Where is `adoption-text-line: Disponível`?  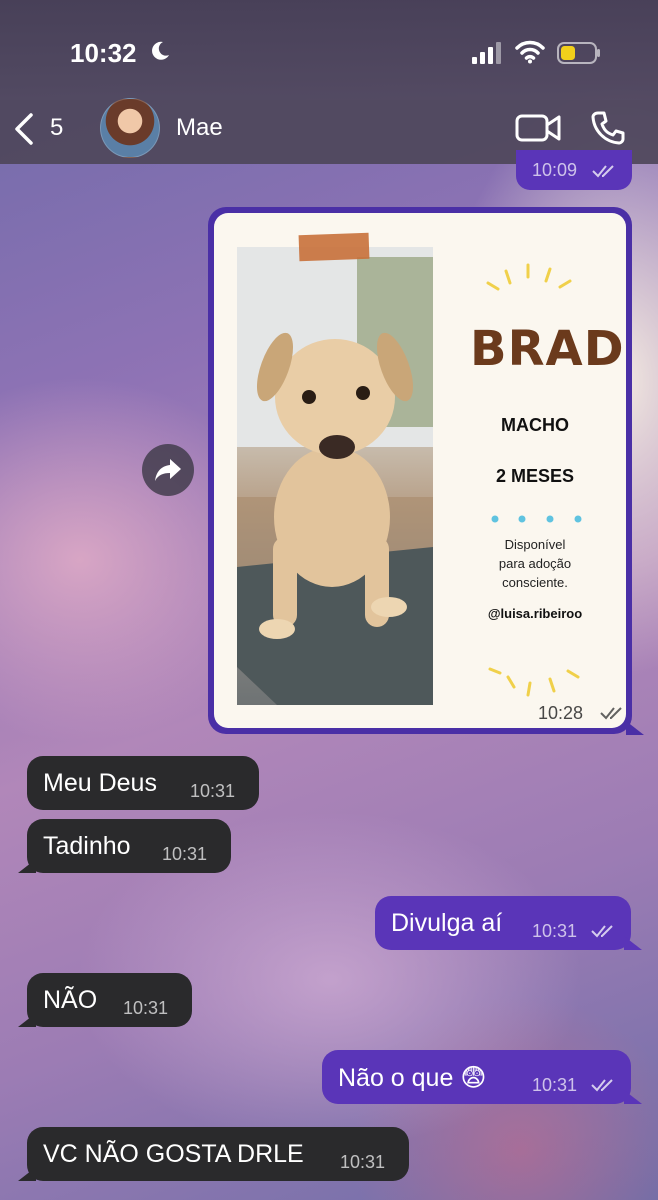
adoption-text-line: Disponível is located at coordinates (535, 544).